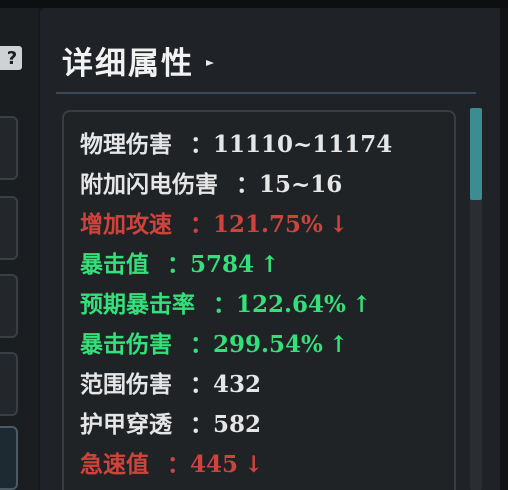 The image size is (508, 490). What do you see at coordinates (291, 304) in the screenshot?
I see `stat-value: 122.64%` at bounding box center [291, 304].